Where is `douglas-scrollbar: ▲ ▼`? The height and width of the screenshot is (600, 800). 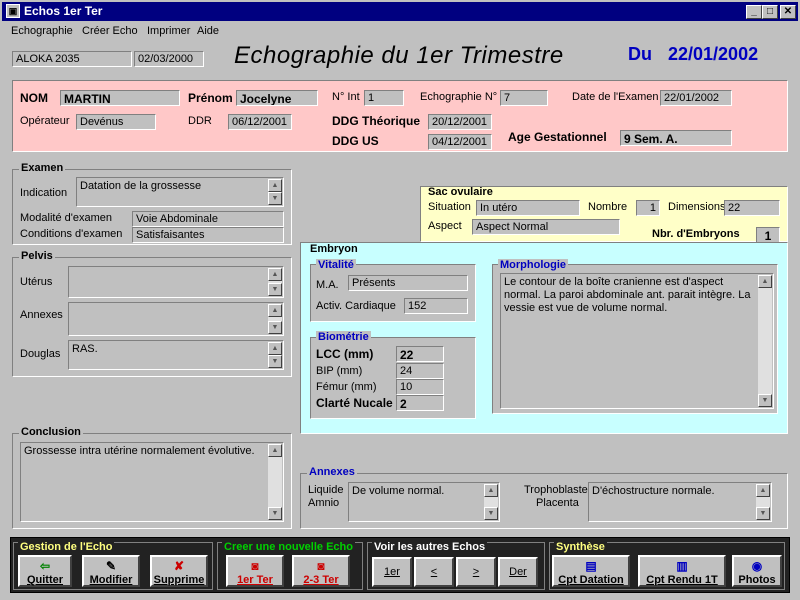 douglas-scrollbar: ▲ ▼ is located at coordinates (275, 355).